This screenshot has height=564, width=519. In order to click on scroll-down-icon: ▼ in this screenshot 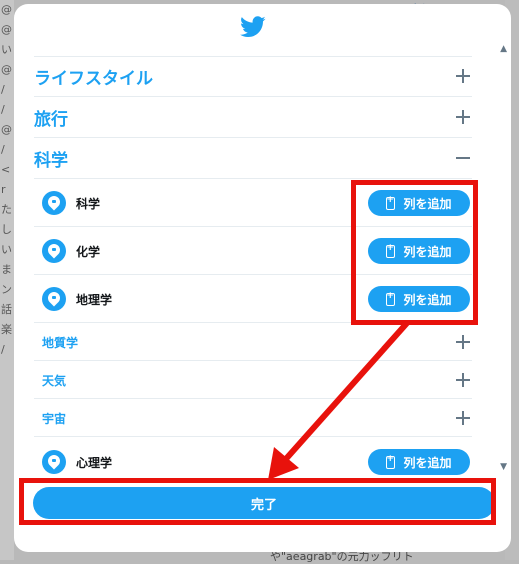, I will do `click(503, 467)`.